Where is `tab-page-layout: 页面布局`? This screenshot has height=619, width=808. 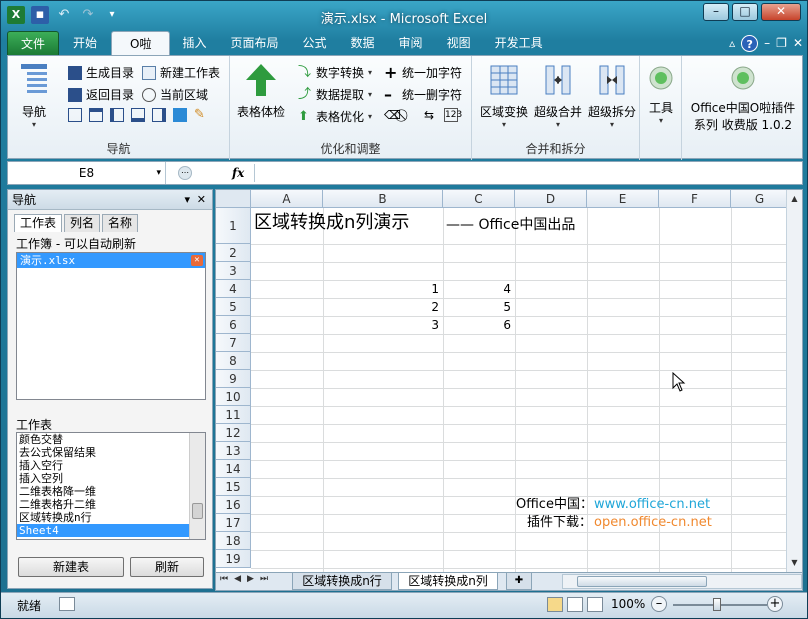 tab-page-layout: 页面布局 is located at coordinates (255, 43).